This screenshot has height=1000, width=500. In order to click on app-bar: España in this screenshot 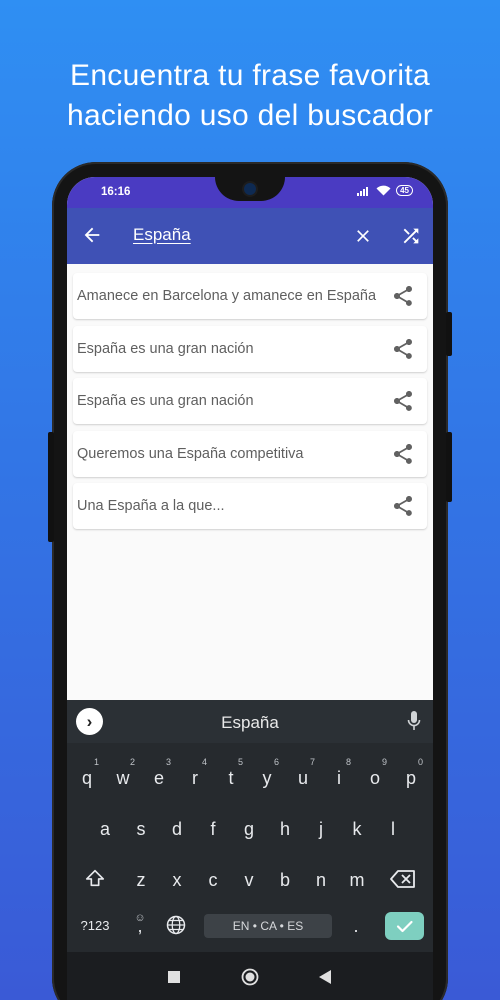, I will do `click(250, 236)`.